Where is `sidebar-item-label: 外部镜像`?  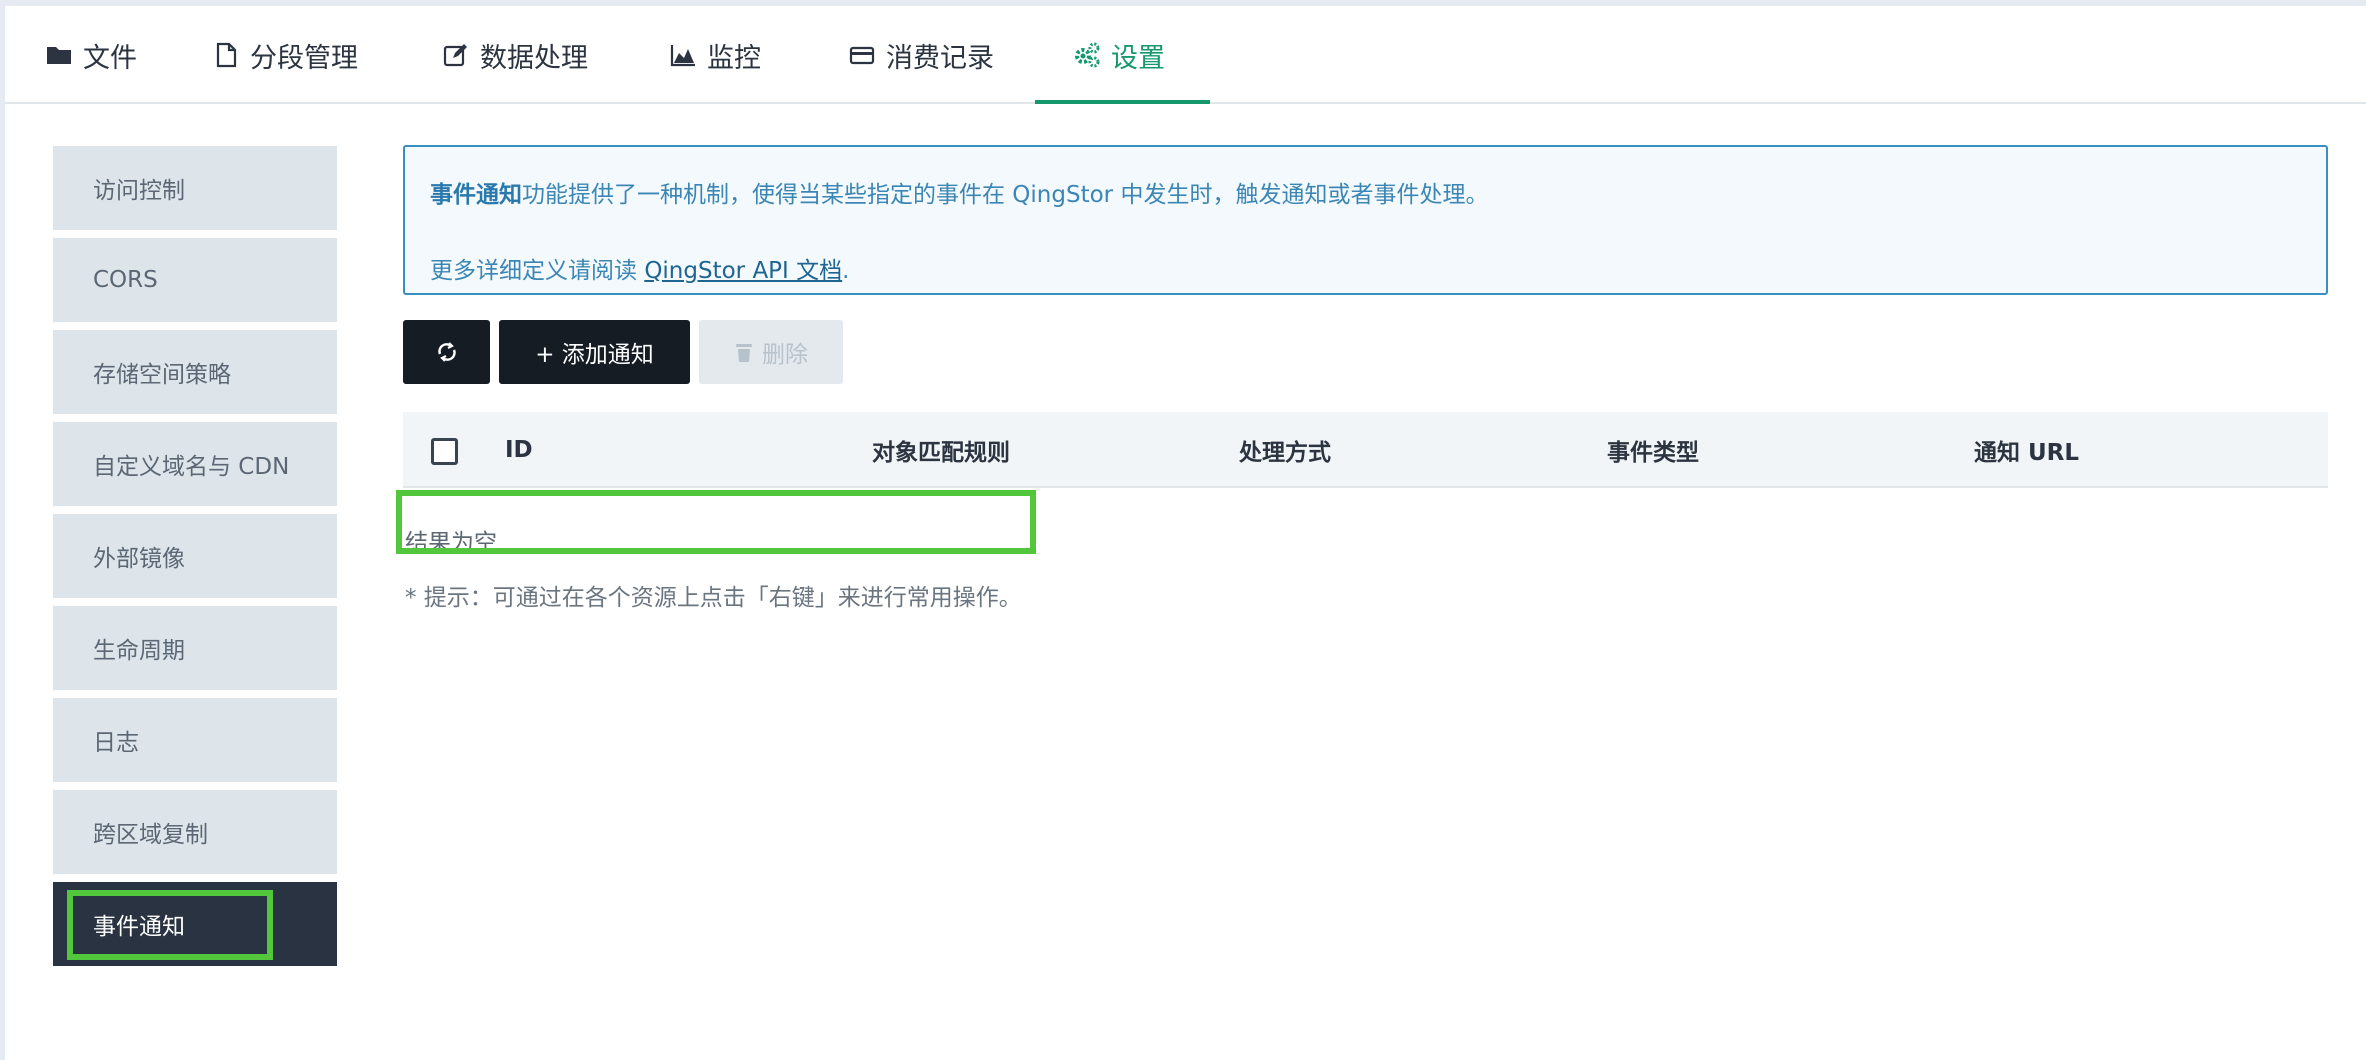
sidebar-item-label: 外部镜像 is located at coordinates (139, 559).